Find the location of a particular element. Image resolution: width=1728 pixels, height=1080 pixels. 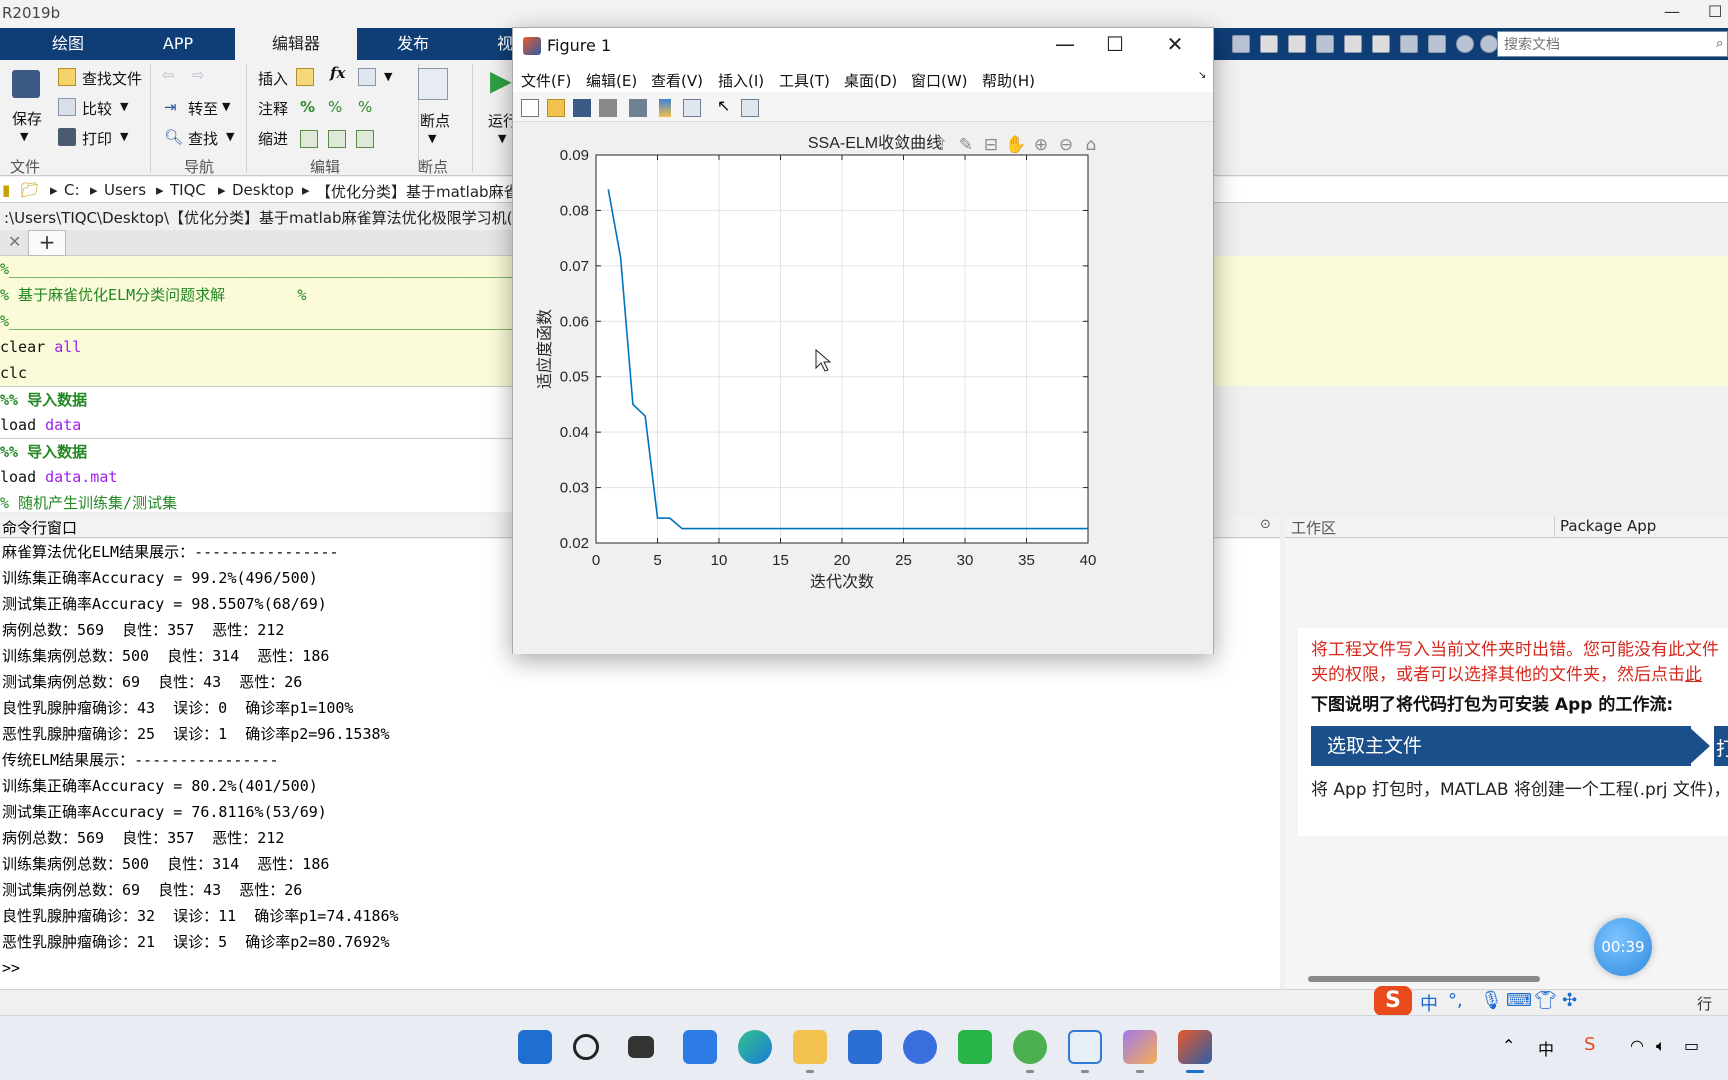

undock-icon: ↘ is located at coordinates (1202, 75).